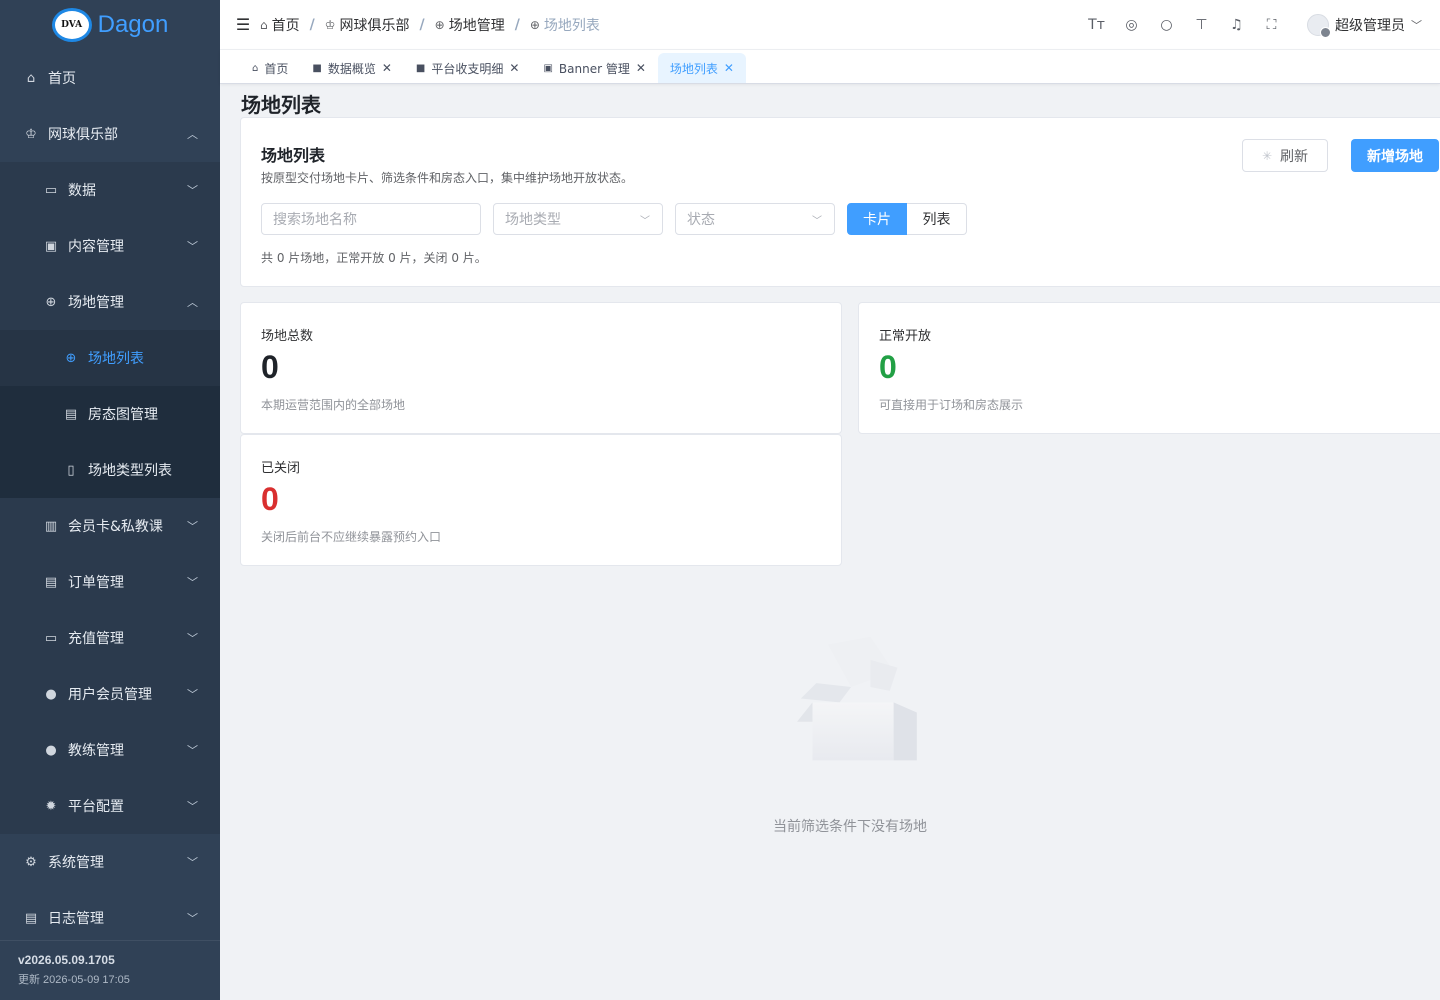  What do you see at coordinates (1096, 25) in the screenshot?
I see `font-size-icon: Tт` at bounding box center [1096, 25].